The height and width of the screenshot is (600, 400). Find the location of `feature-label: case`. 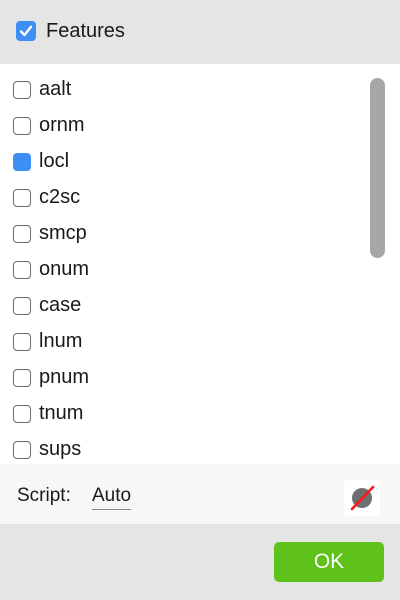

feature-label: case is located at coordinates (60, 305).